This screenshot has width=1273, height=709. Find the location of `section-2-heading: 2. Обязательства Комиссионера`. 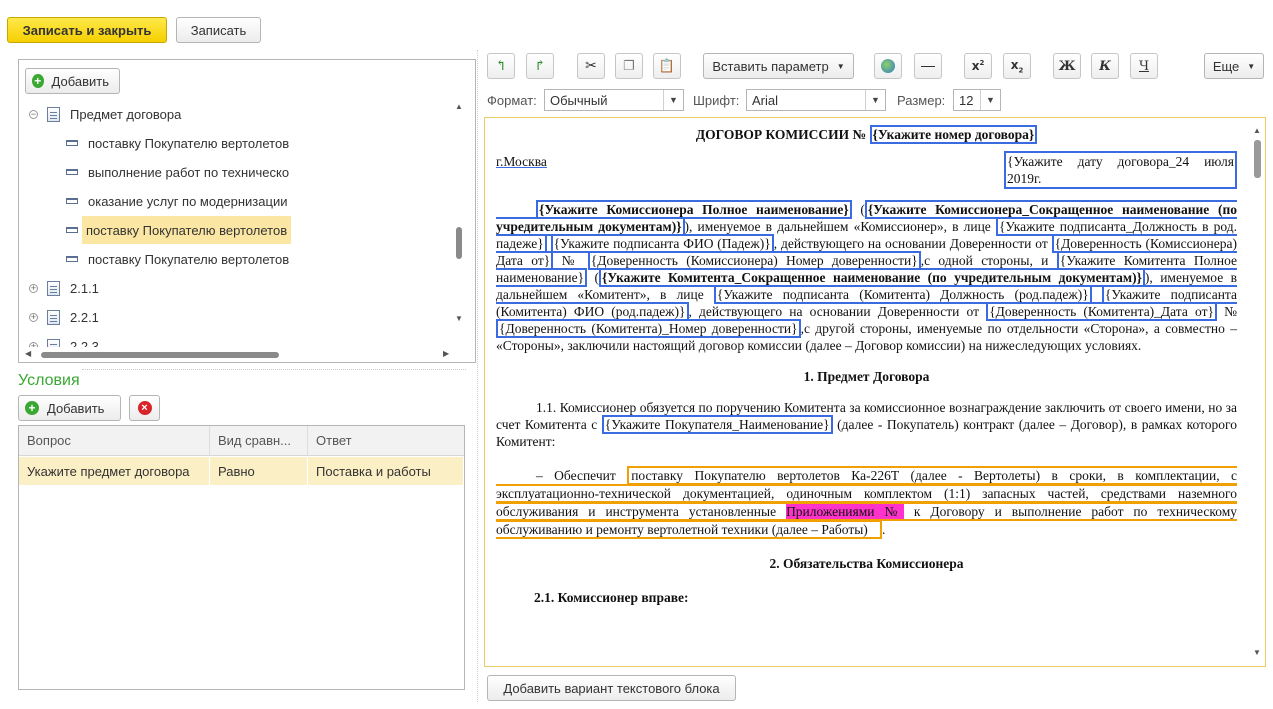

section-2-heading: 2. Обязательства Комиссионера is located at coordinates (866, 563).